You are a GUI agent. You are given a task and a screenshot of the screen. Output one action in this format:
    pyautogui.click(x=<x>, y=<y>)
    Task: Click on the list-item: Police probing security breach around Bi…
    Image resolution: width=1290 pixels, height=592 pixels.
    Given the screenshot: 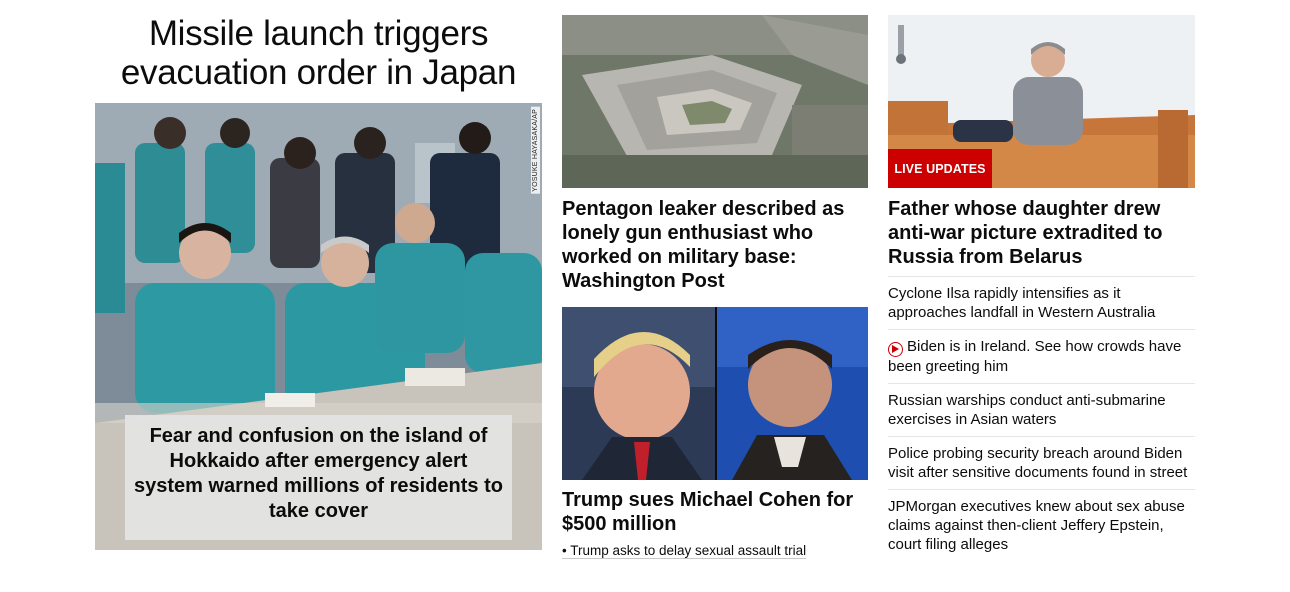 What is the action you would take?
    pyautogui.click(x=1041, y=463)
    